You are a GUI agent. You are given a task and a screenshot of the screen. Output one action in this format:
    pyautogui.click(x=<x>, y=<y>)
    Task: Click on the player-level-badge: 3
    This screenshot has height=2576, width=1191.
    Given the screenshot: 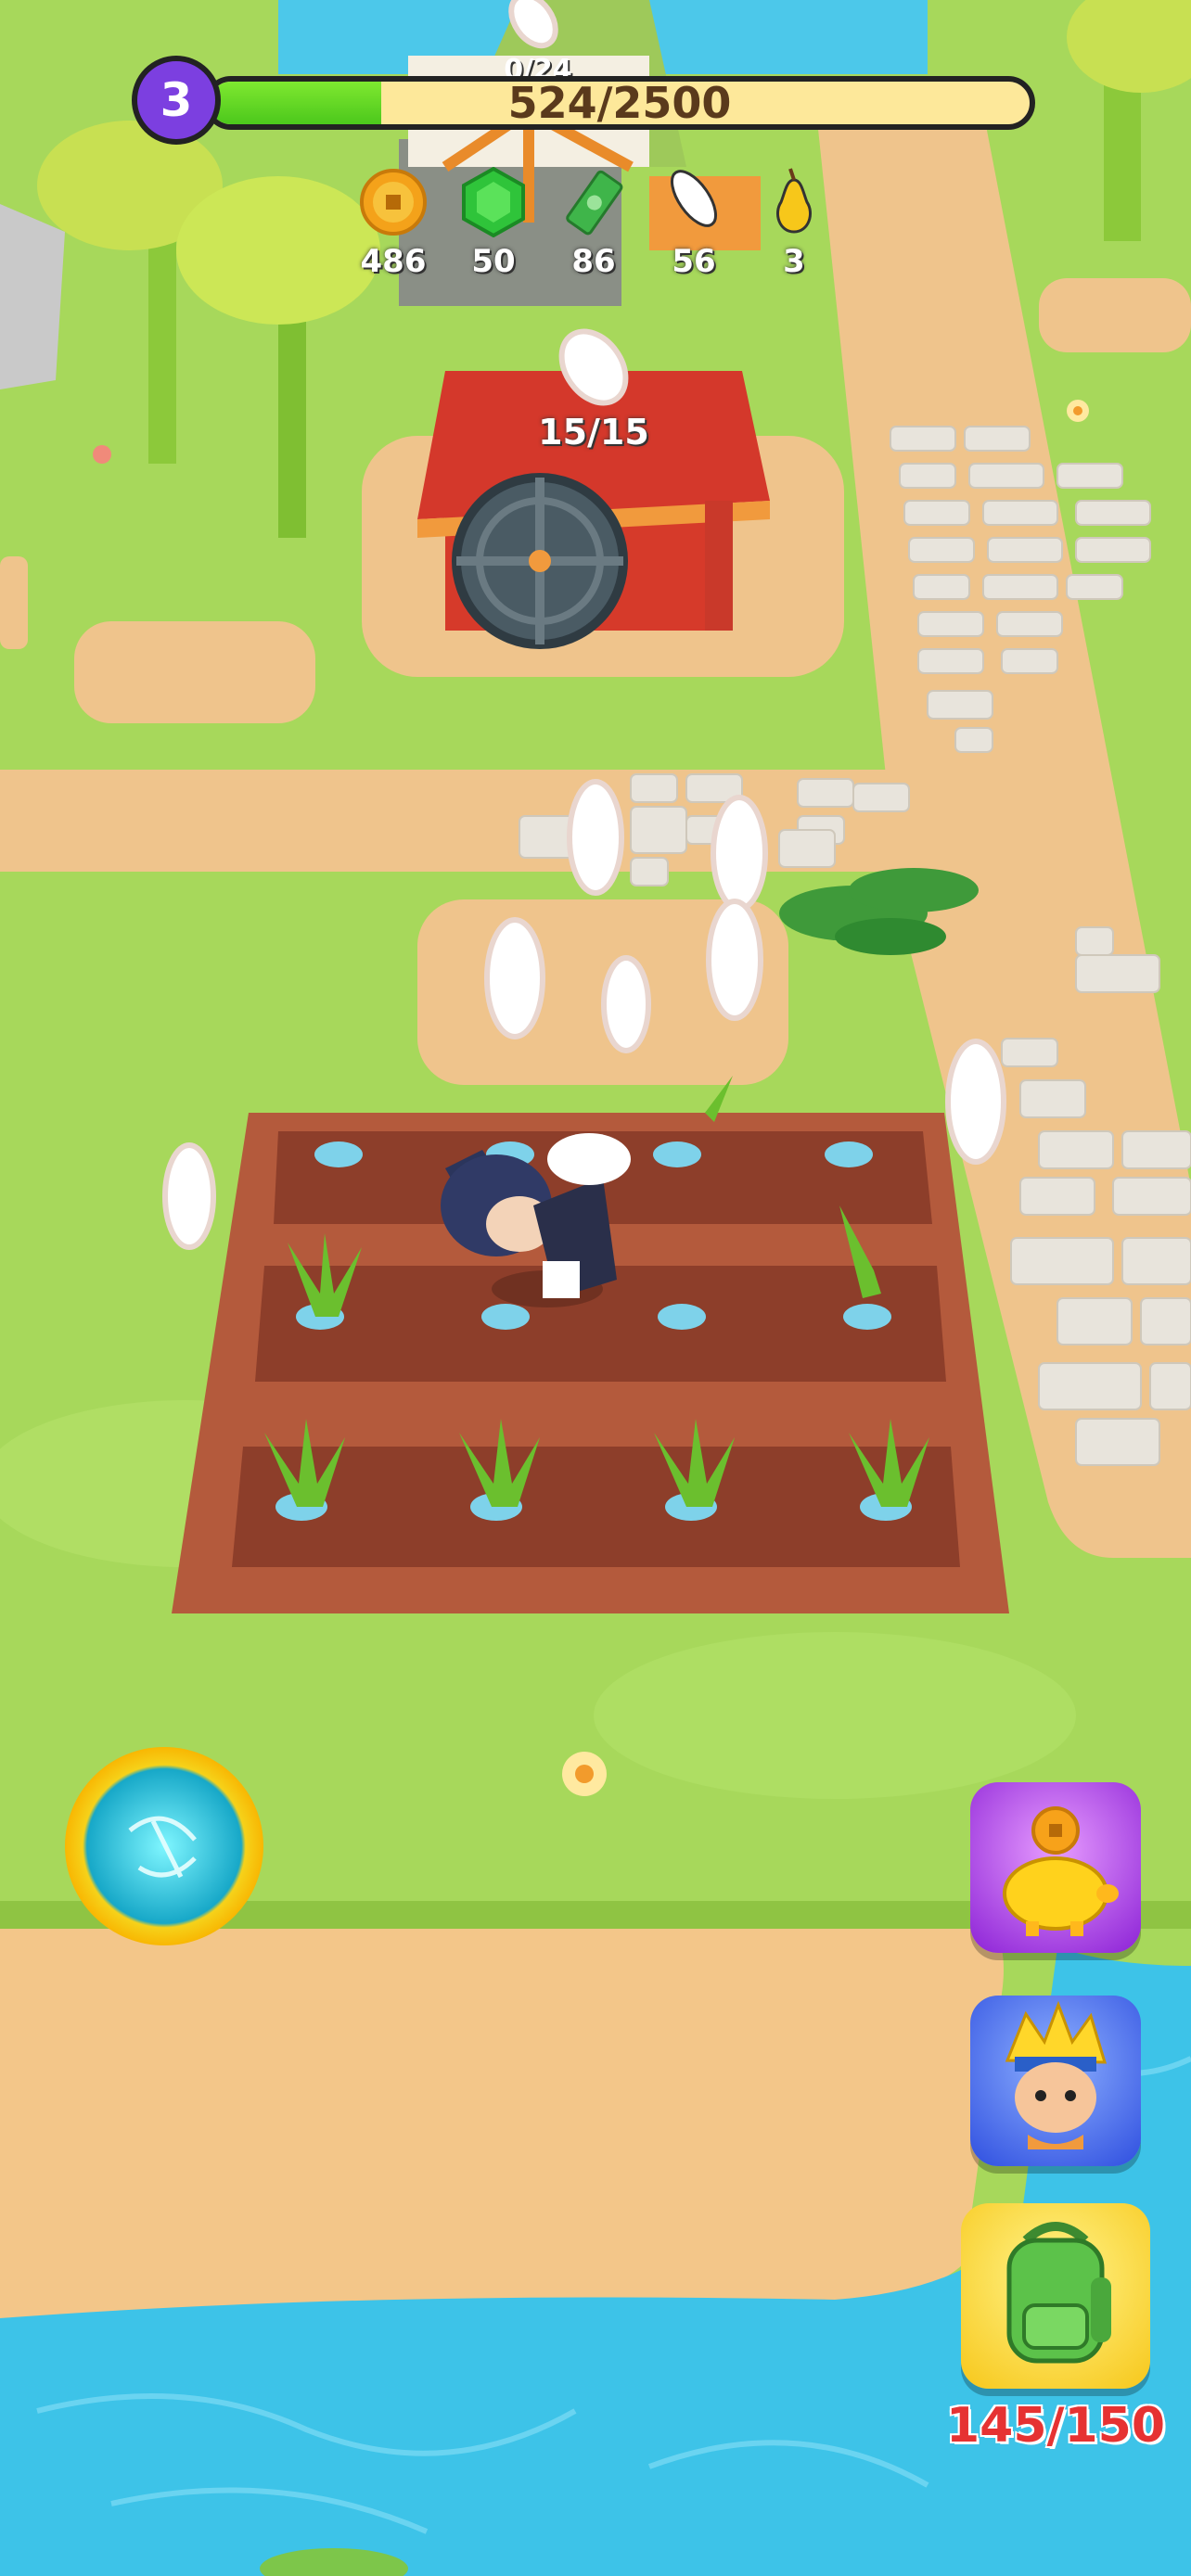 What is the action you would take?
    pyautogui.click(x=177, y=100)
    